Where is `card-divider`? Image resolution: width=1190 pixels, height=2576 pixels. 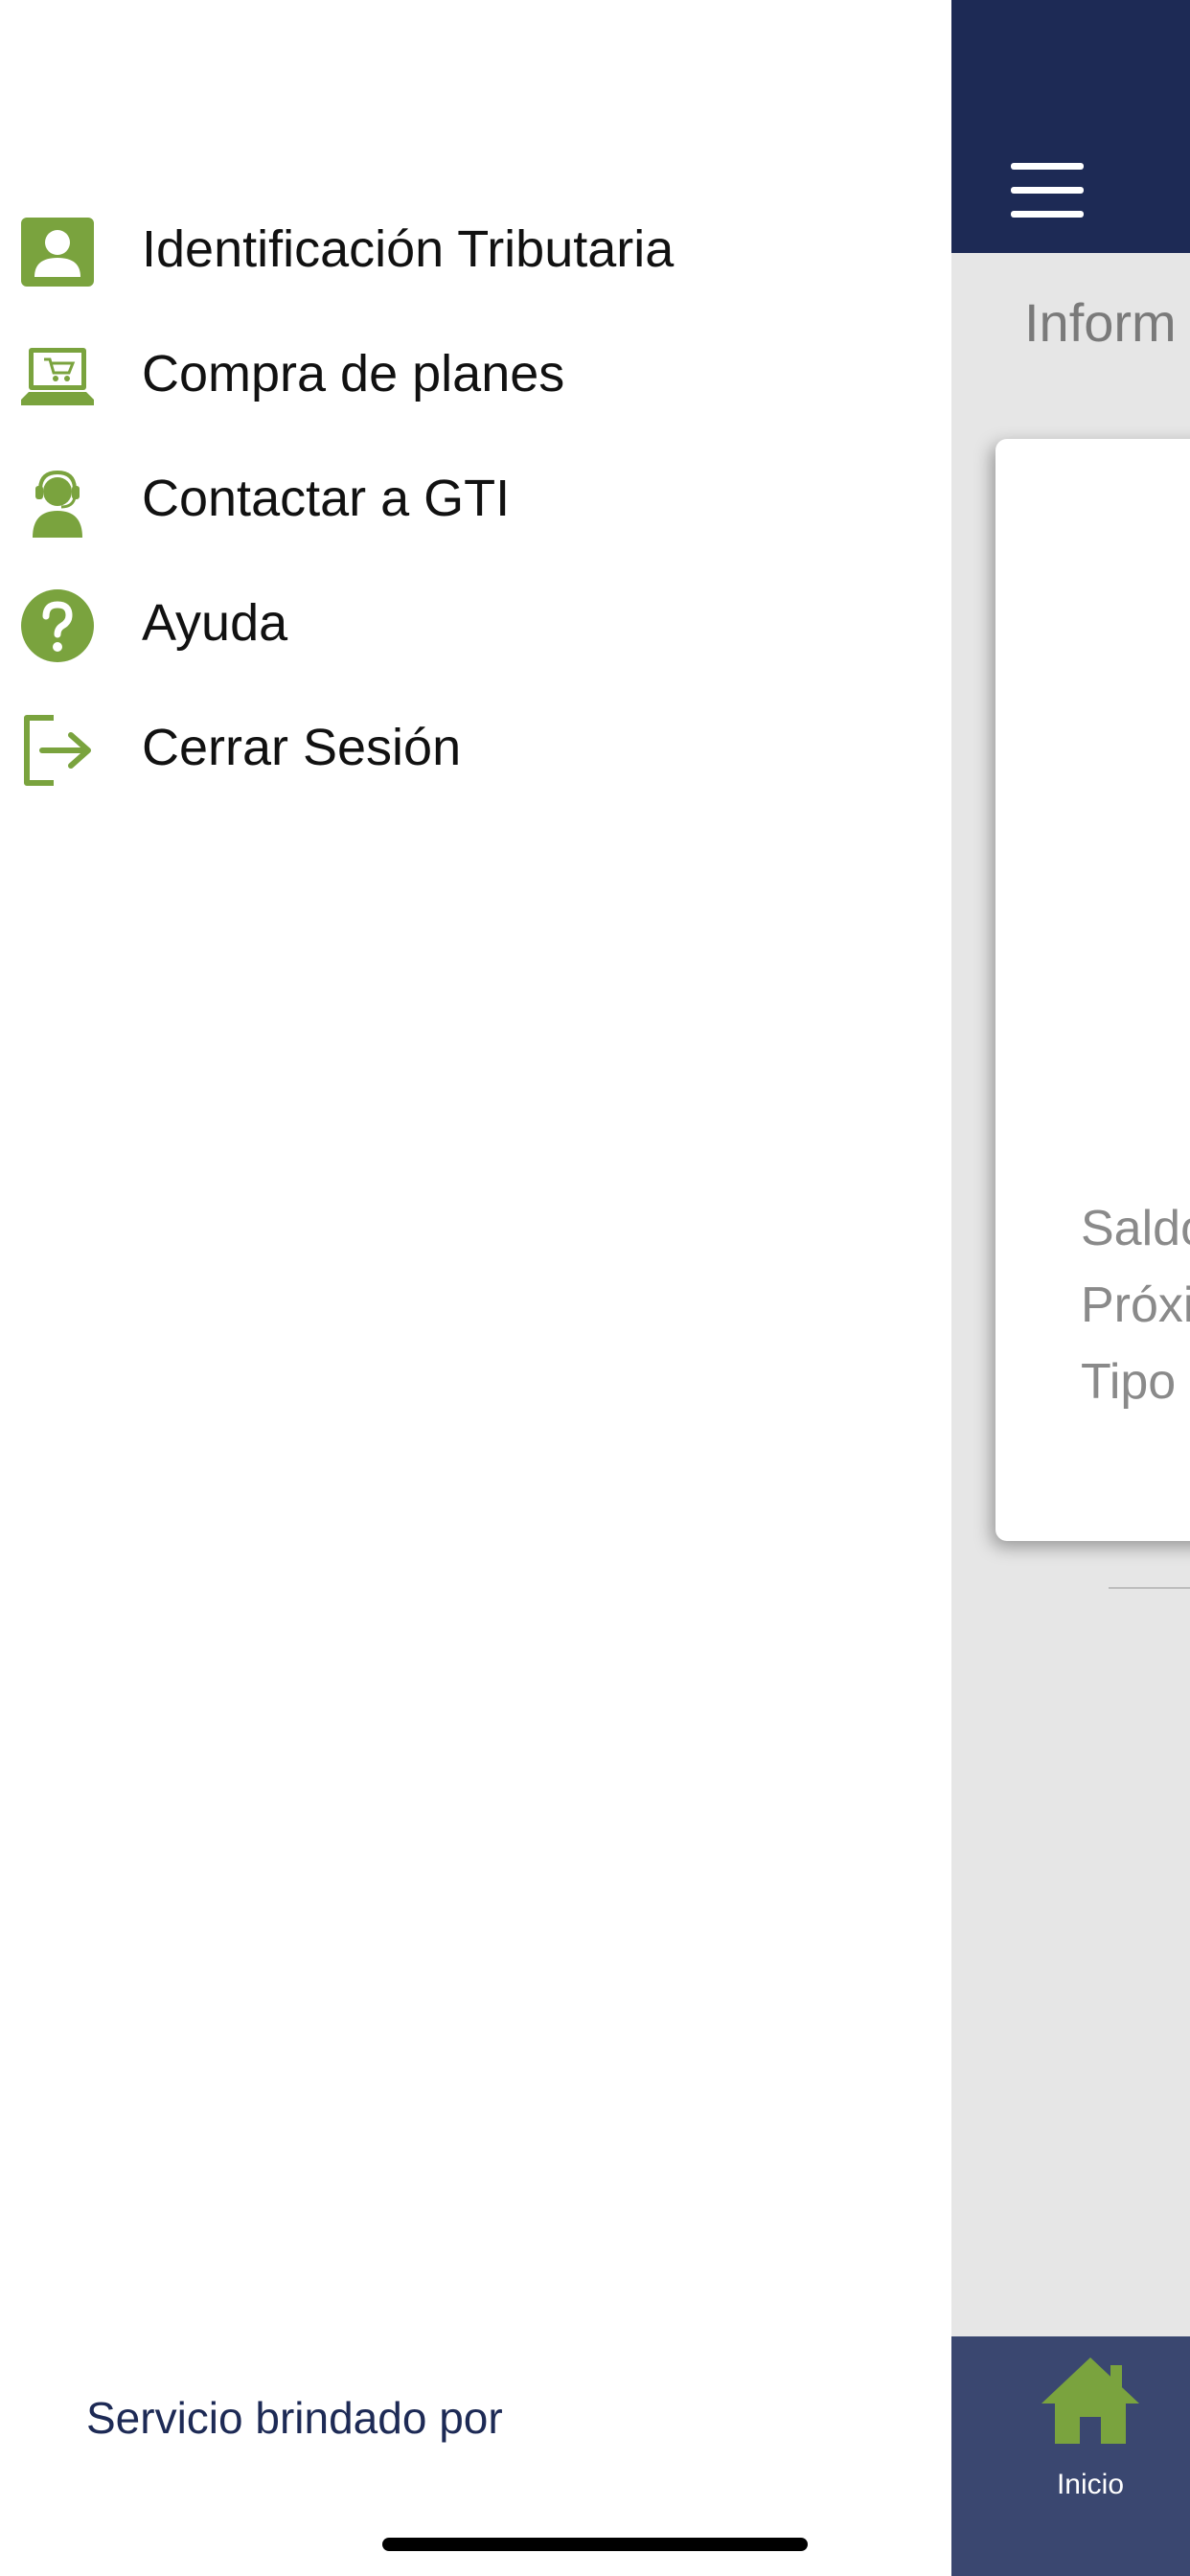
card-divider is located at coordinates (1150, 1588).